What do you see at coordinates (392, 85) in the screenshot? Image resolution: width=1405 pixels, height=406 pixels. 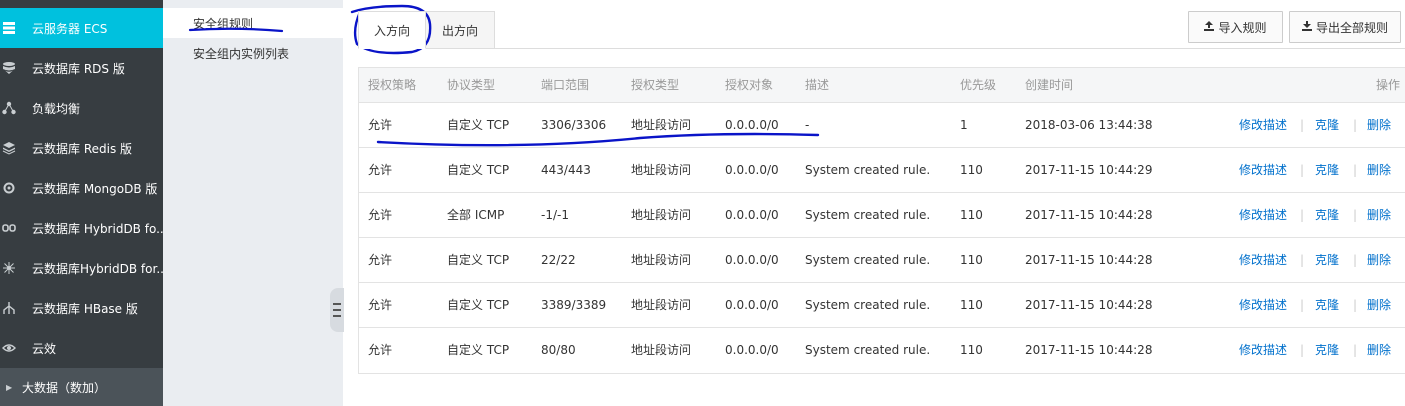 I see `header-policy: 授权策略` at bounding box center [392, 85].